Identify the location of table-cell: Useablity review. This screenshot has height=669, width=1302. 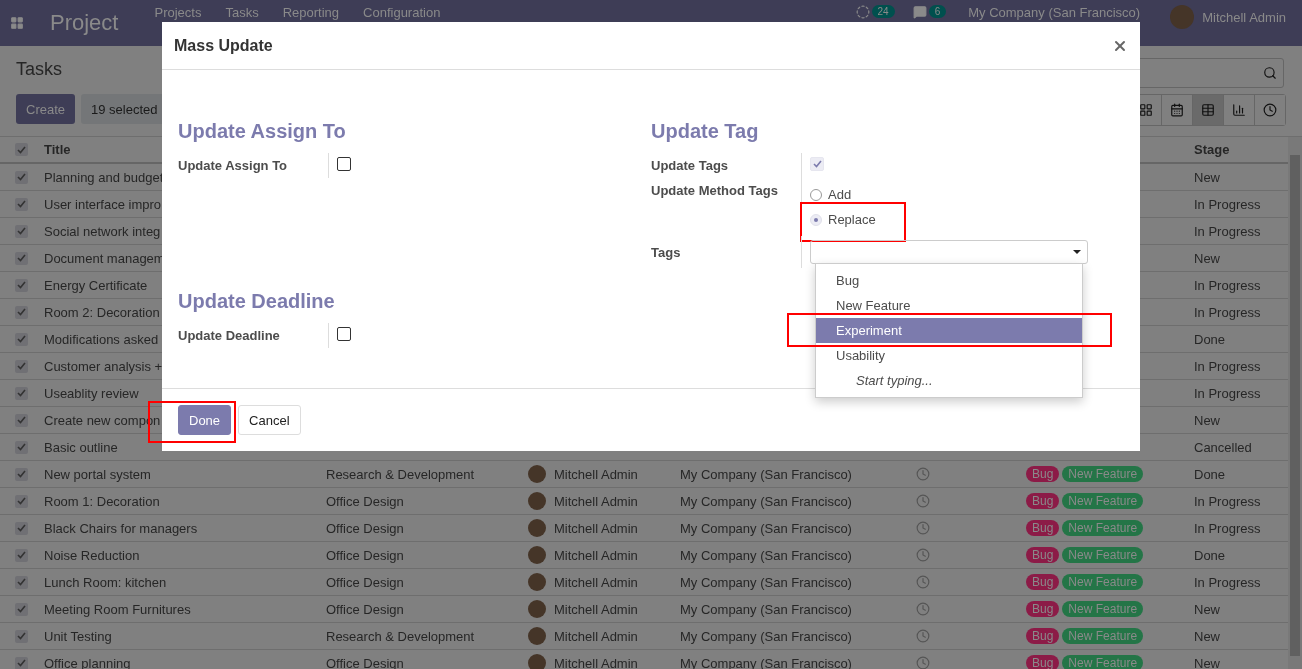
(91, 393).